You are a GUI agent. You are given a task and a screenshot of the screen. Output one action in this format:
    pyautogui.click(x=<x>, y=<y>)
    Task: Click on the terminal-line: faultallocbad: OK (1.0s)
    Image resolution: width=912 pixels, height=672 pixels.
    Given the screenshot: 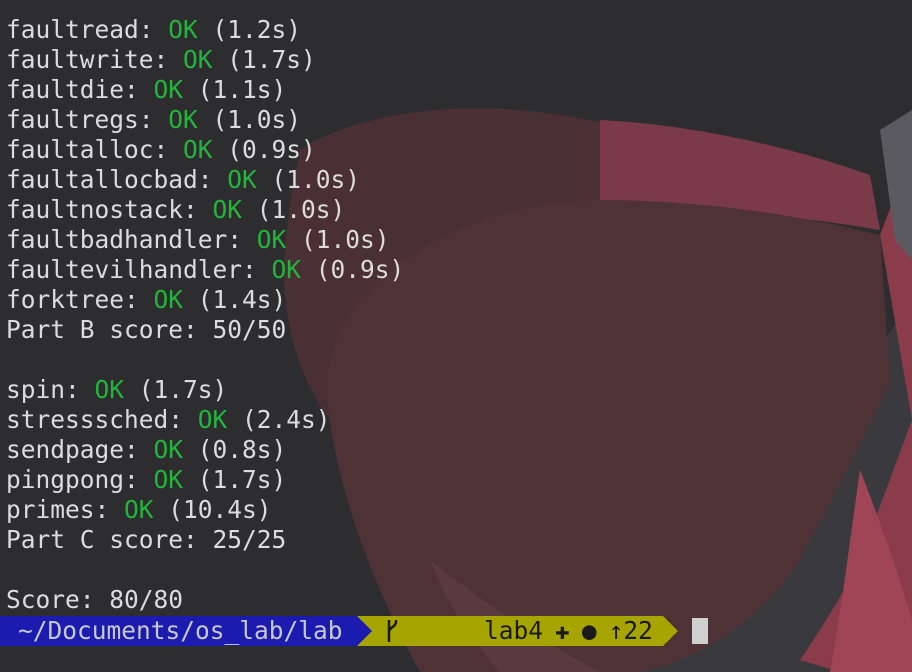 What is the action you would take?
    pyautogui.click(x=205, y=180)
    